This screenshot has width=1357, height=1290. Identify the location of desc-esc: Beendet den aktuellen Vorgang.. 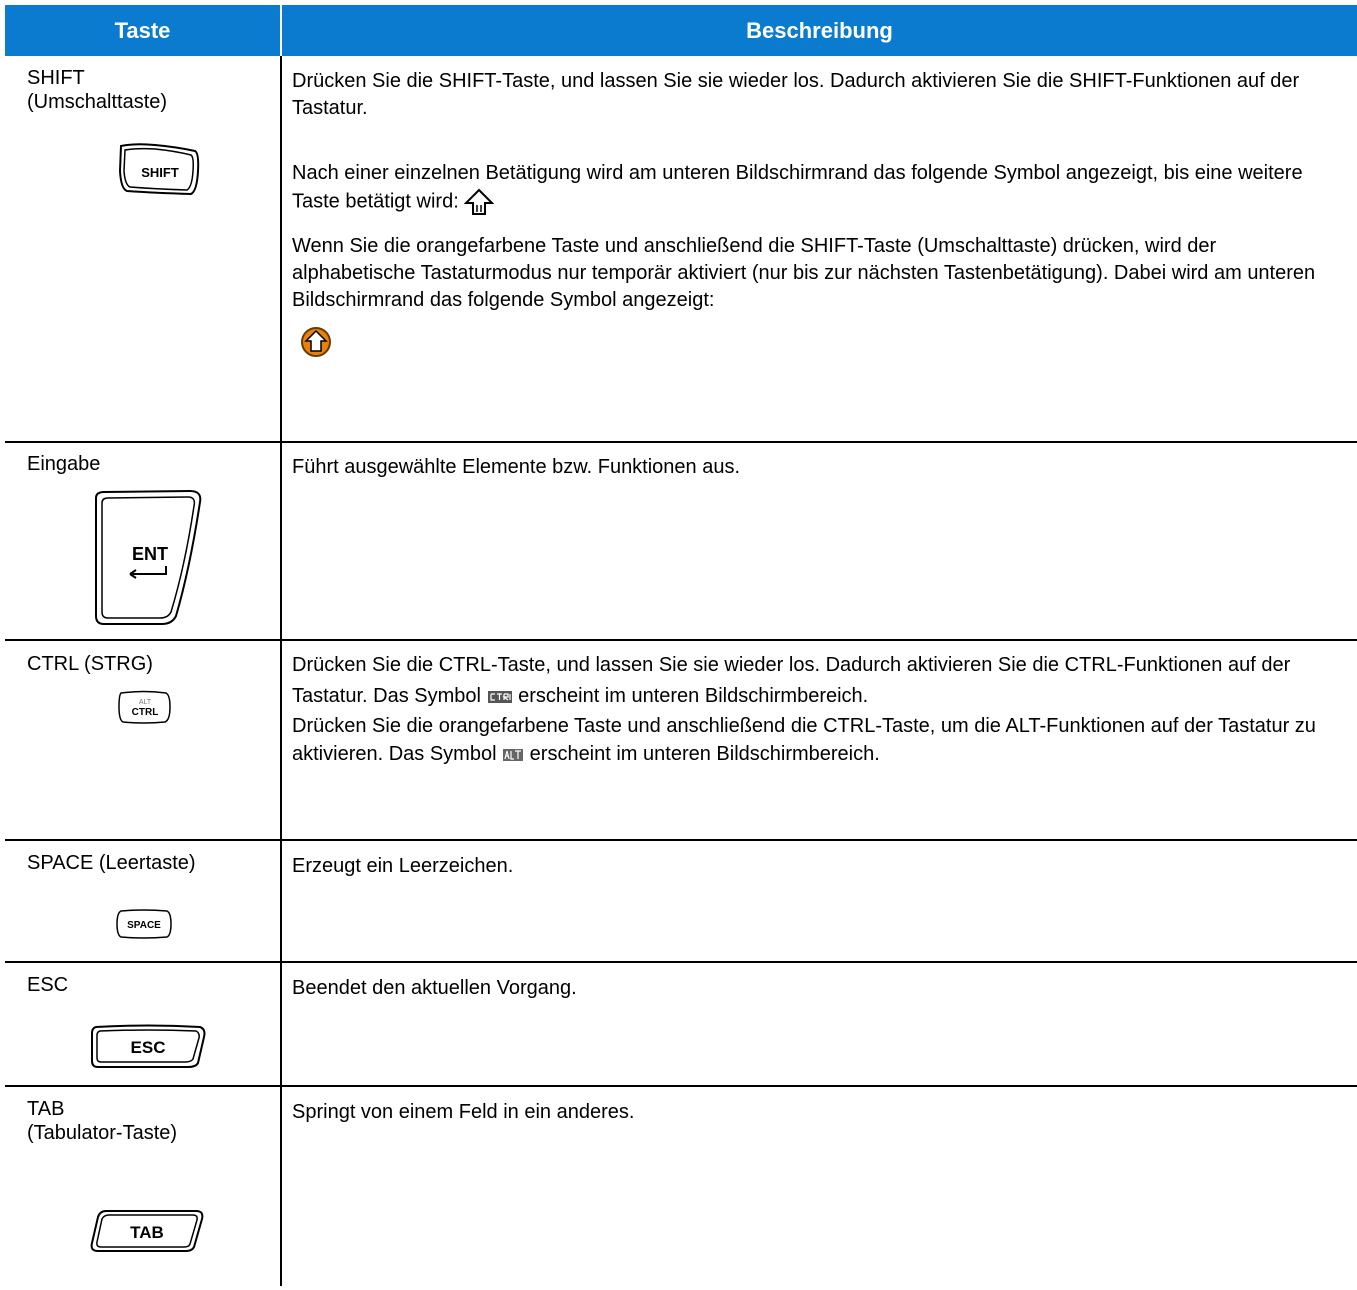
(434, 988).